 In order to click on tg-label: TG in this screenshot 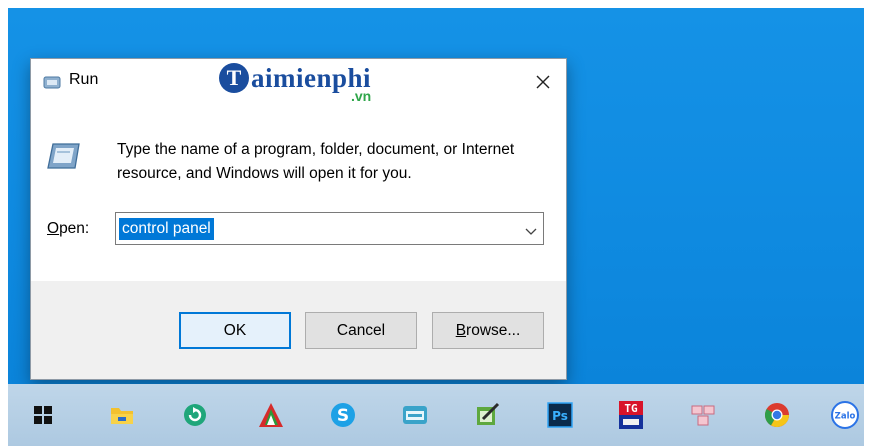, I will do `click(631, 408)`.